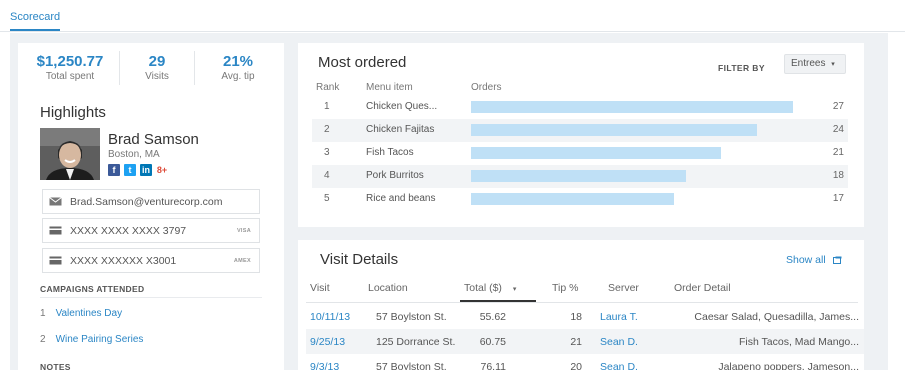 This screenshot has height=370, width=905. I want to click on orders-count: 24, so click(838, 129).